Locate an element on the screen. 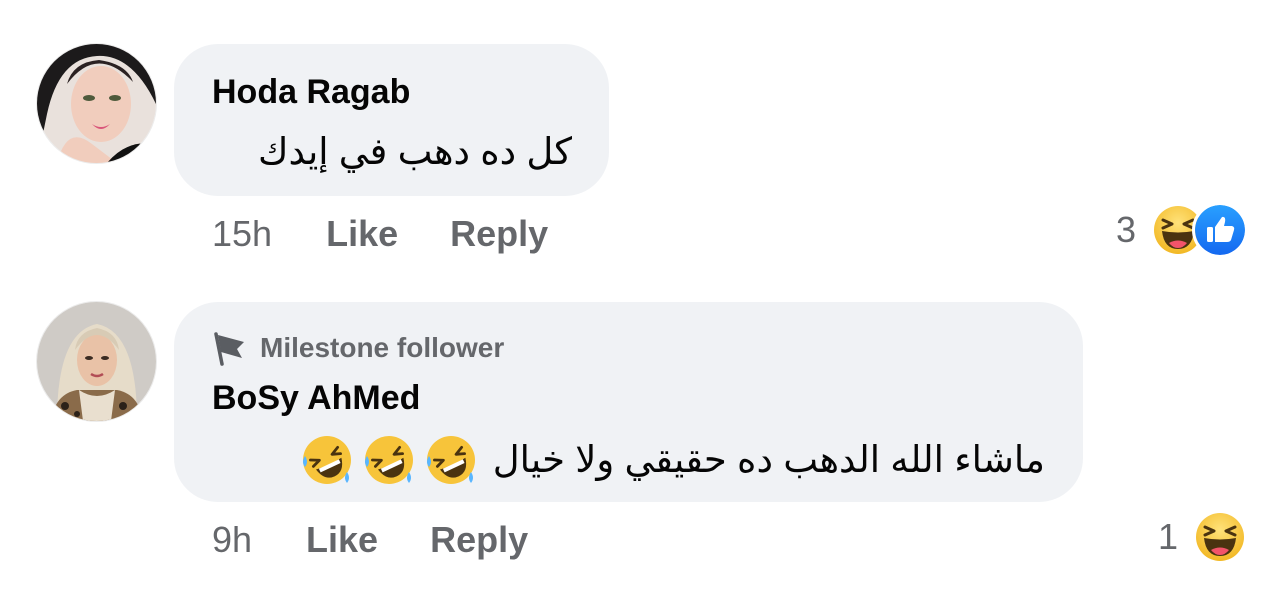  flag-icon is located at coordinates (229, 349).